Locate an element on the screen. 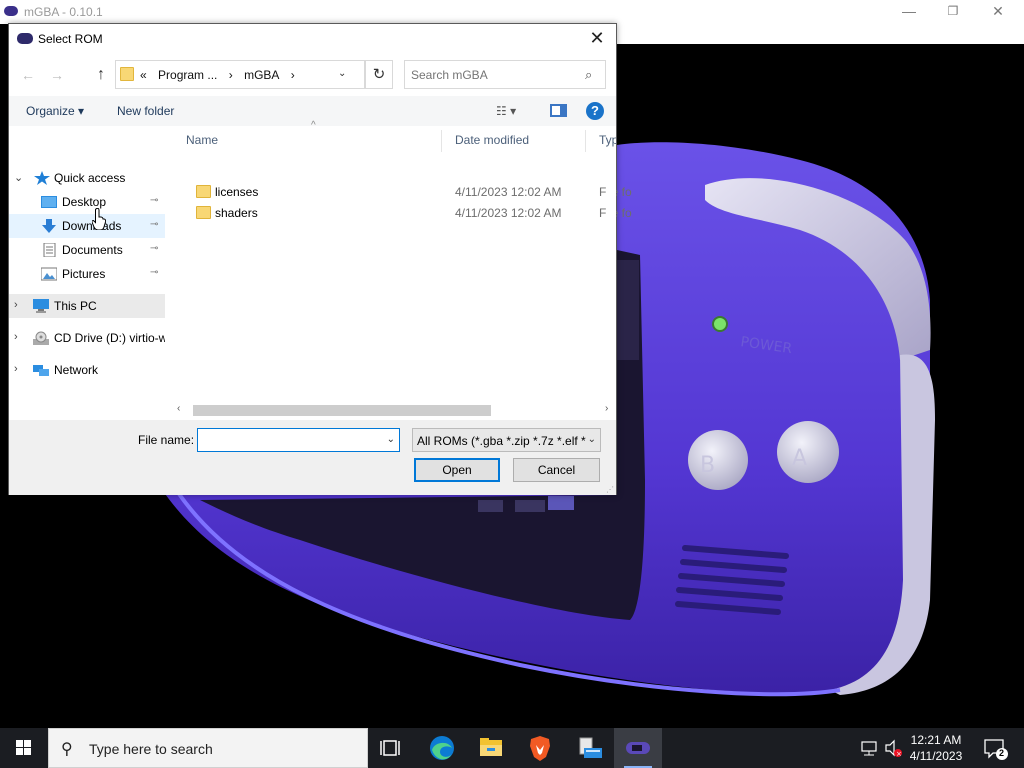 The width and height of the screenshot is (1024, 768). nav-item-label: Desktop is located at coordinates (84, 202).